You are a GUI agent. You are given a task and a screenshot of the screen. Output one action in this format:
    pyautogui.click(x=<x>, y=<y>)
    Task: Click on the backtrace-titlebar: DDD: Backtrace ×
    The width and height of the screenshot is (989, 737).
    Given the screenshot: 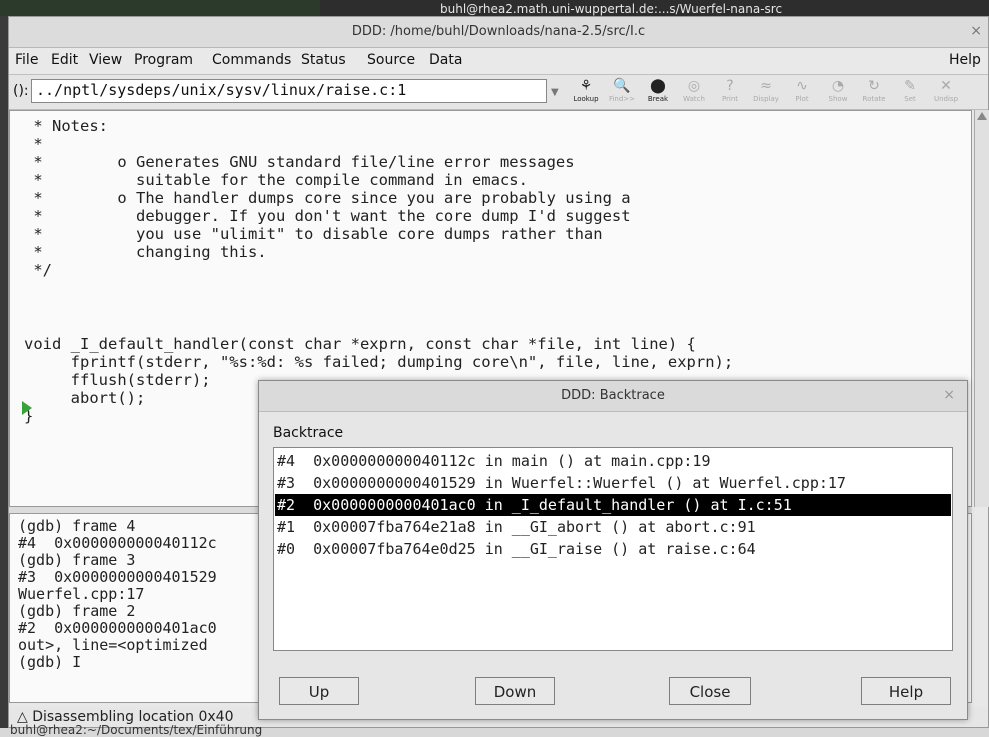 What is the action you would take?
    pyautogui.click(x=613, y=396)
    